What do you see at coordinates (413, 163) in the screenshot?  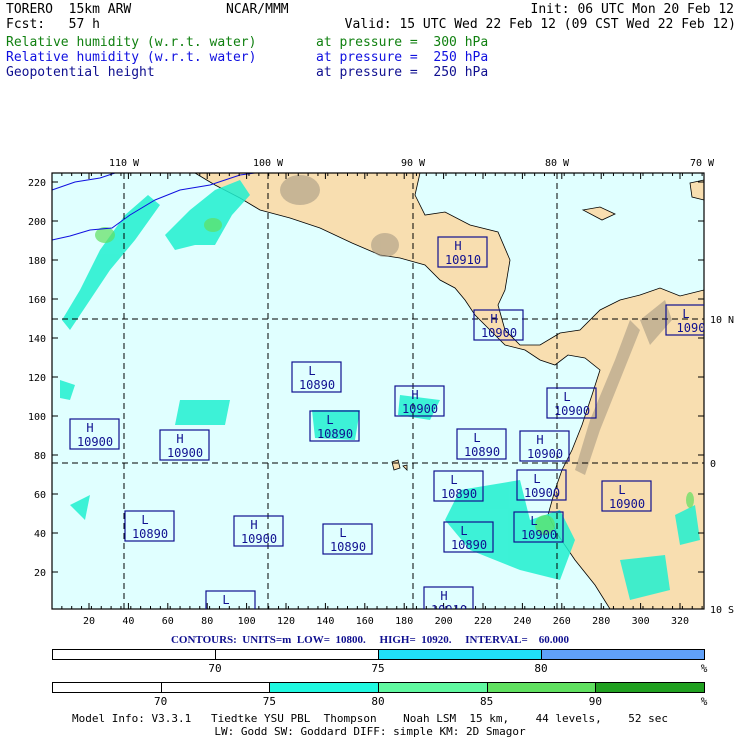 I see `lon-label: 90 W` at bounding box center [413, 163].